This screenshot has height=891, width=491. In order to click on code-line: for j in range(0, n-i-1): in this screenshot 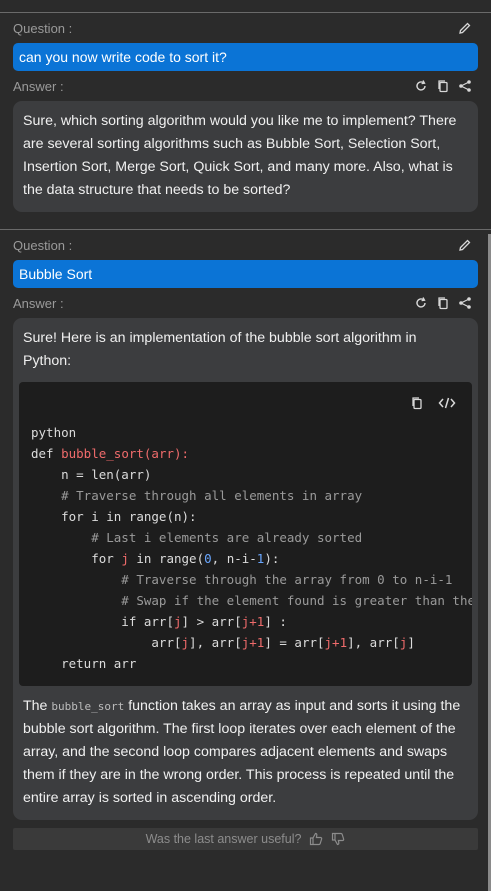, I will do `click(155, 558)`.